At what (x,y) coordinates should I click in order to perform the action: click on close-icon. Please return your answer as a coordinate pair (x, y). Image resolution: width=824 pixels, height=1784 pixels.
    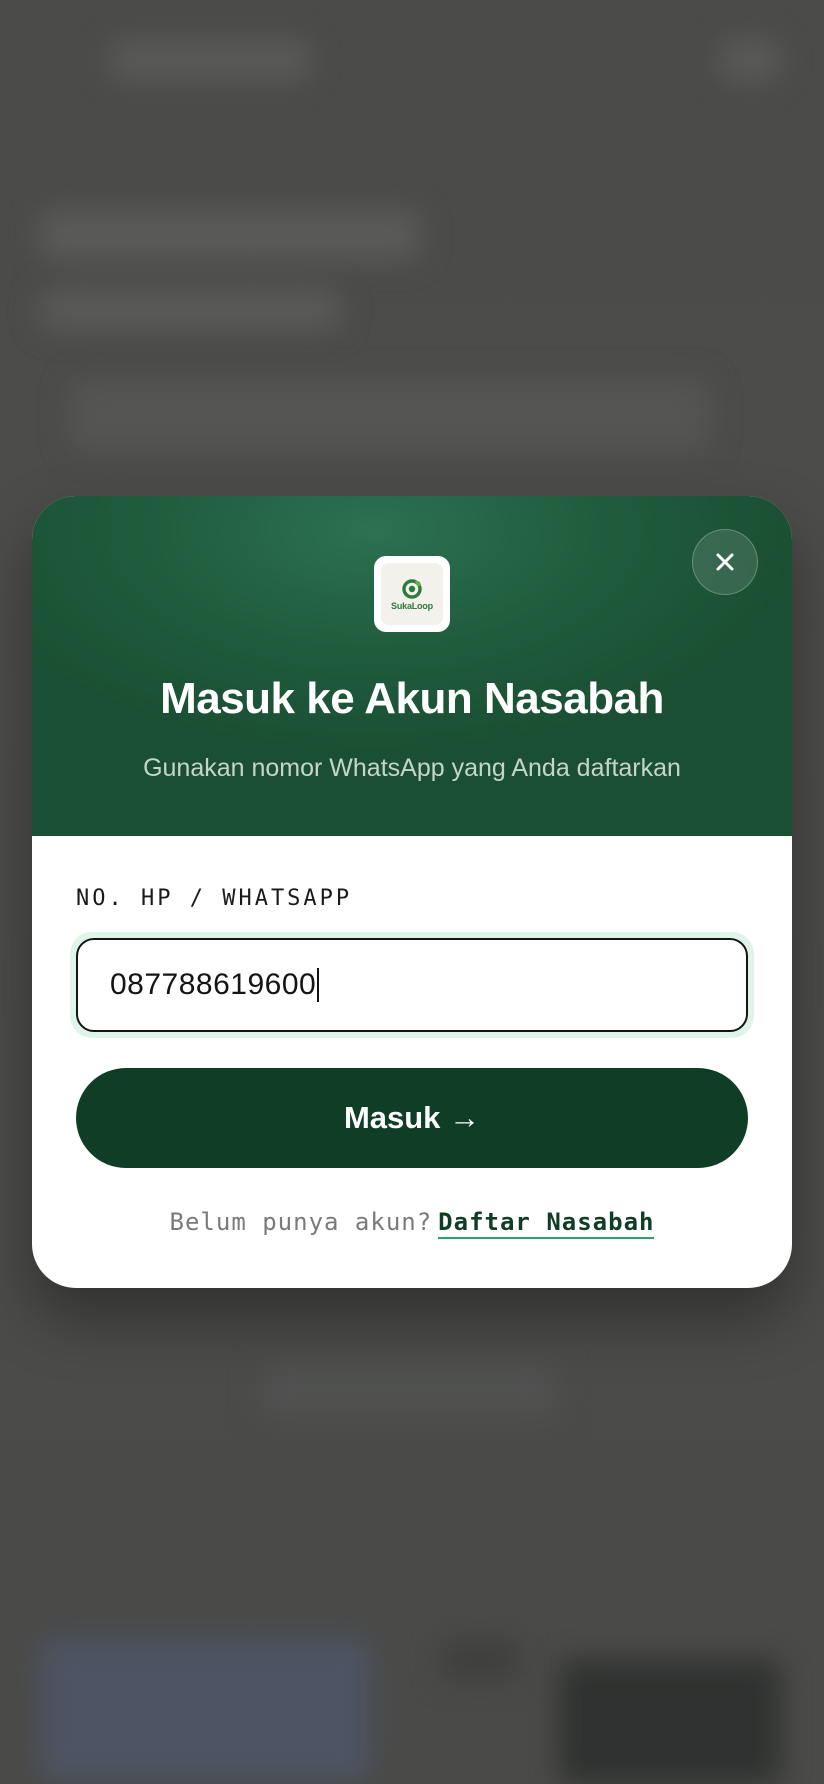
    Looking at the image, I should click on (725, 562).